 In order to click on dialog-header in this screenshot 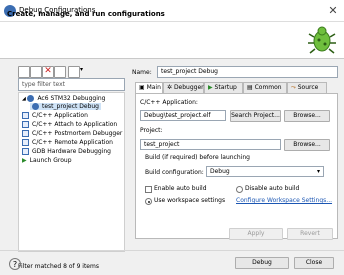, I will do `click(172, 40)`.